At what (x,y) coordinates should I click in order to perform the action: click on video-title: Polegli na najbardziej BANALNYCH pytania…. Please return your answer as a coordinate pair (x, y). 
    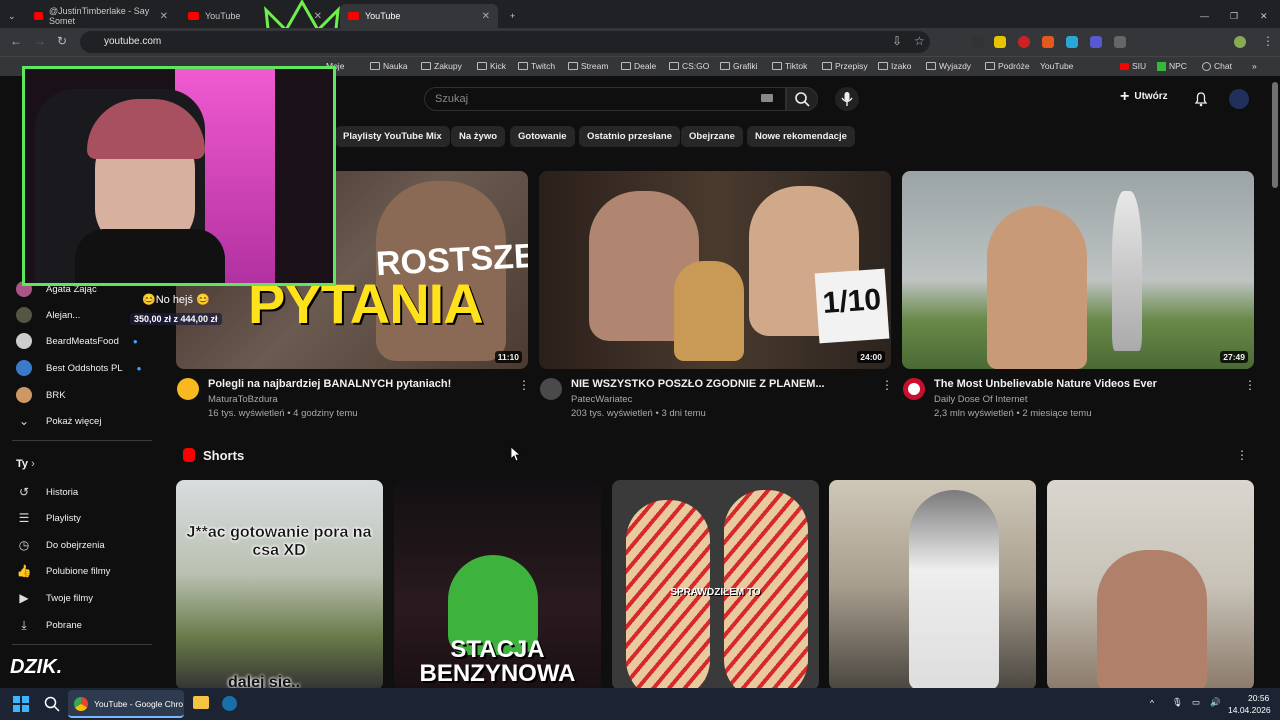
    Looking at the image, I should click on (329, 384).